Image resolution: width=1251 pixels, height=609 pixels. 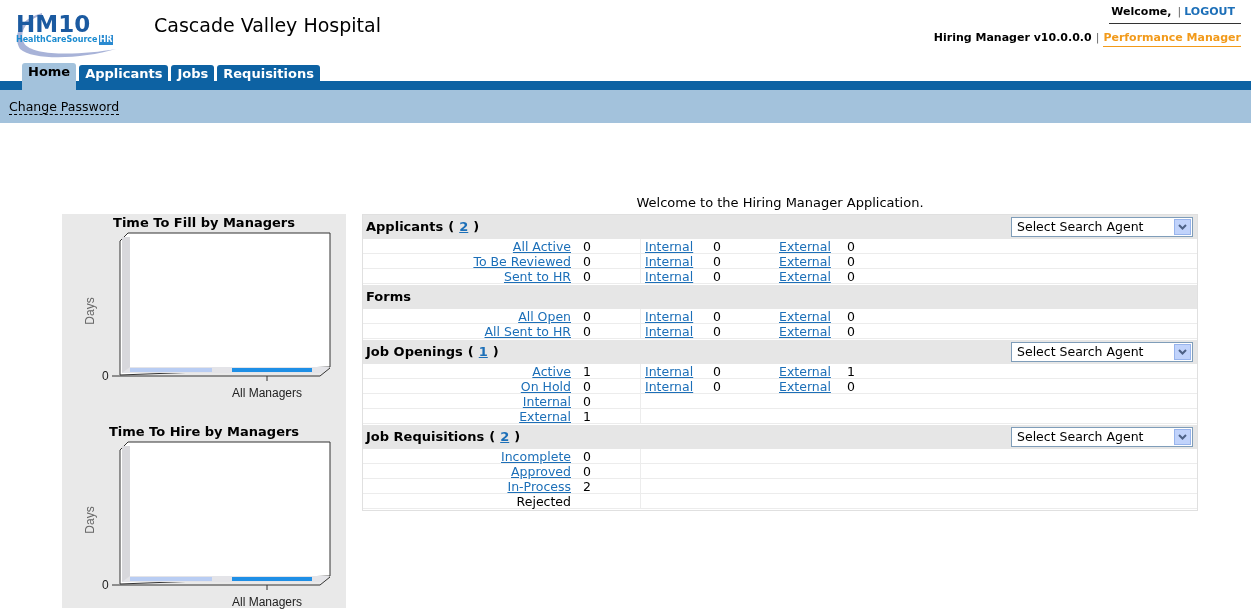 I want to click on row-link: All Active, so click(x=541, y=246).